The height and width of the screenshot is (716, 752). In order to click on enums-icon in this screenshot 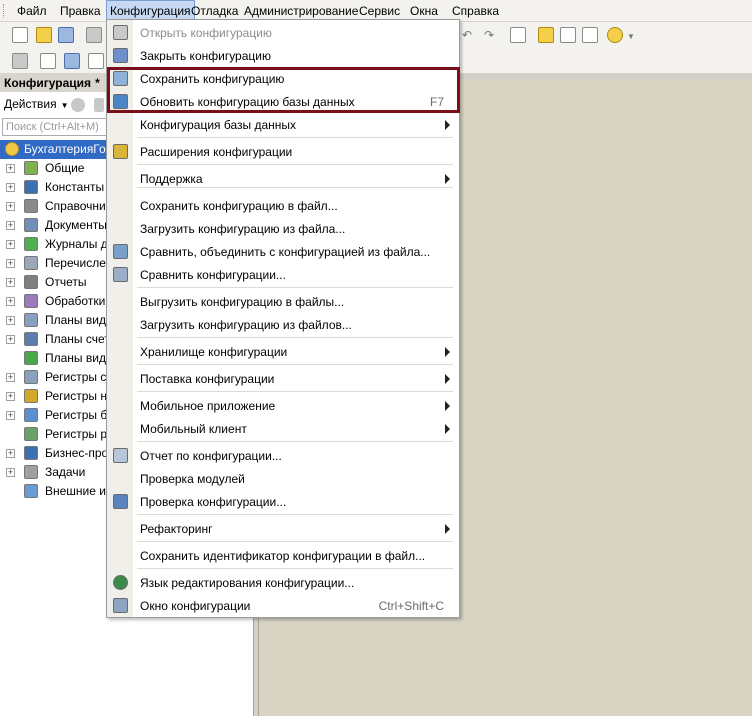, I will do `click(31, 263)`.